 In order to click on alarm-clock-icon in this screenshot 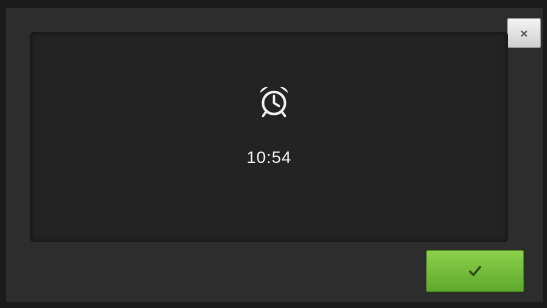, I will do `click(274, 102)`.